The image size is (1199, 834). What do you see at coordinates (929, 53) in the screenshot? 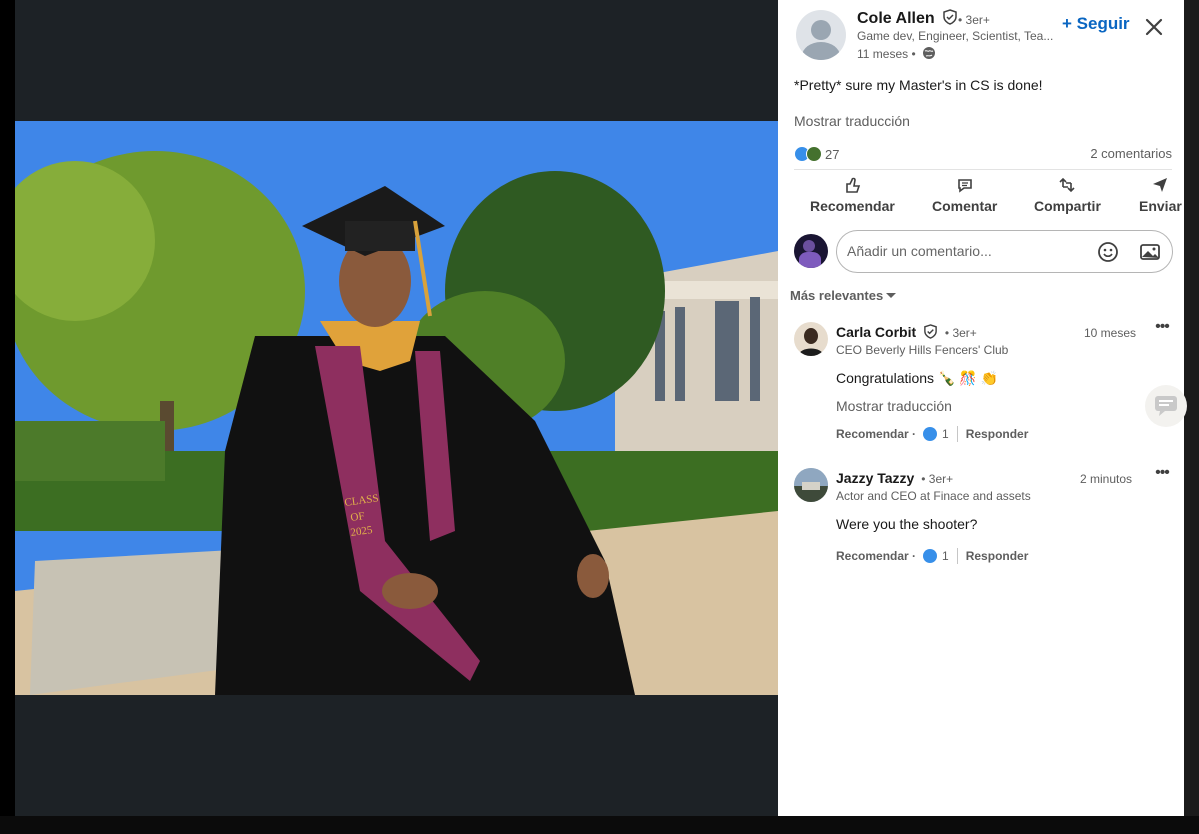
I see `globe-icon` at bounding box center [929, 53].